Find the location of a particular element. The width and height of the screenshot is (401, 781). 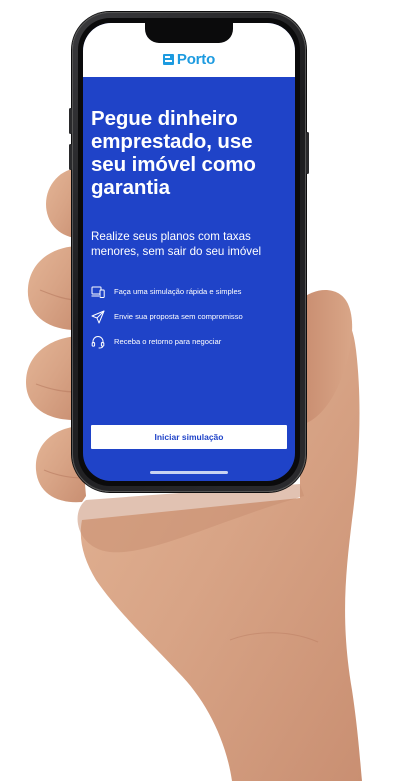

paper-plane-icon is located at coordinates (98, 316).